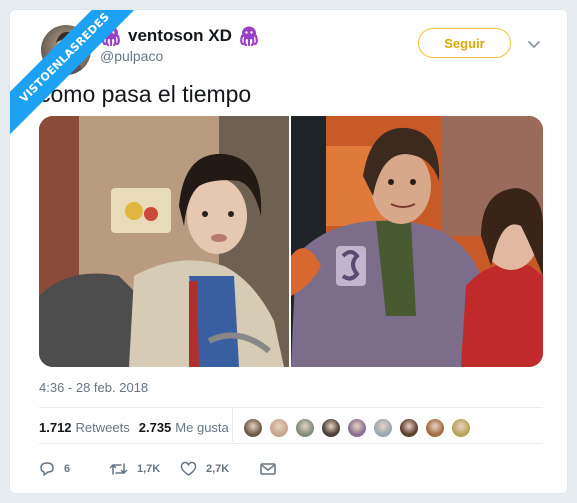  I want to click on display-name-row: ventoson XD, so click(180, 36).